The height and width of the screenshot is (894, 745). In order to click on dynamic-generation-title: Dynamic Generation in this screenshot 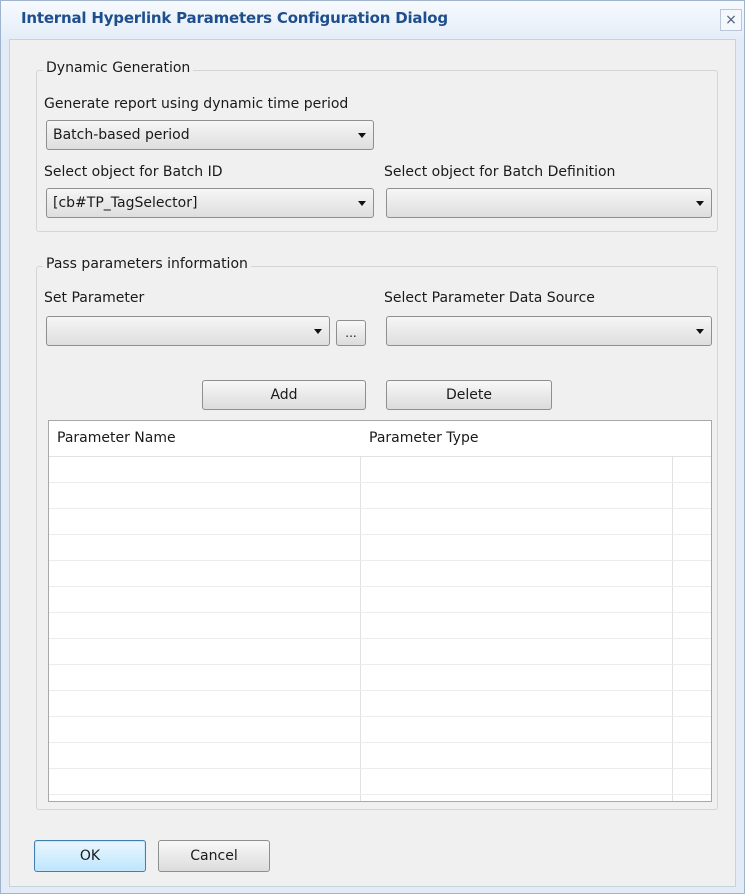, I will do `click(118, 68)`.